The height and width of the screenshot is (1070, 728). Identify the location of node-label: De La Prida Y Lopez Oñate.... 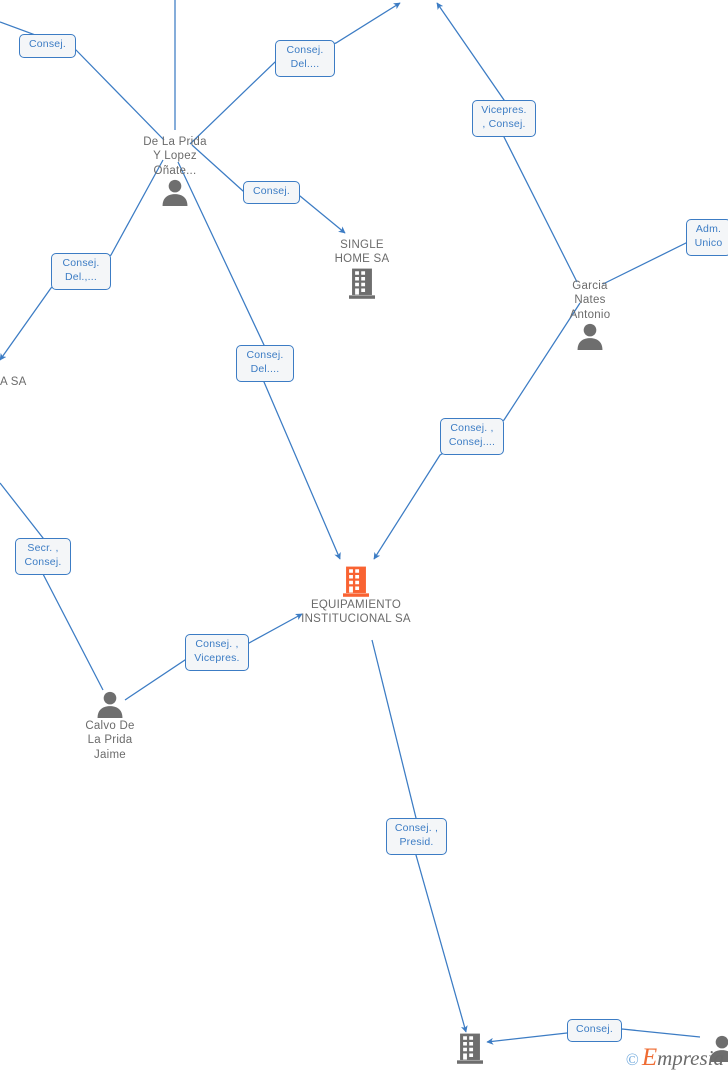
(175, 156).